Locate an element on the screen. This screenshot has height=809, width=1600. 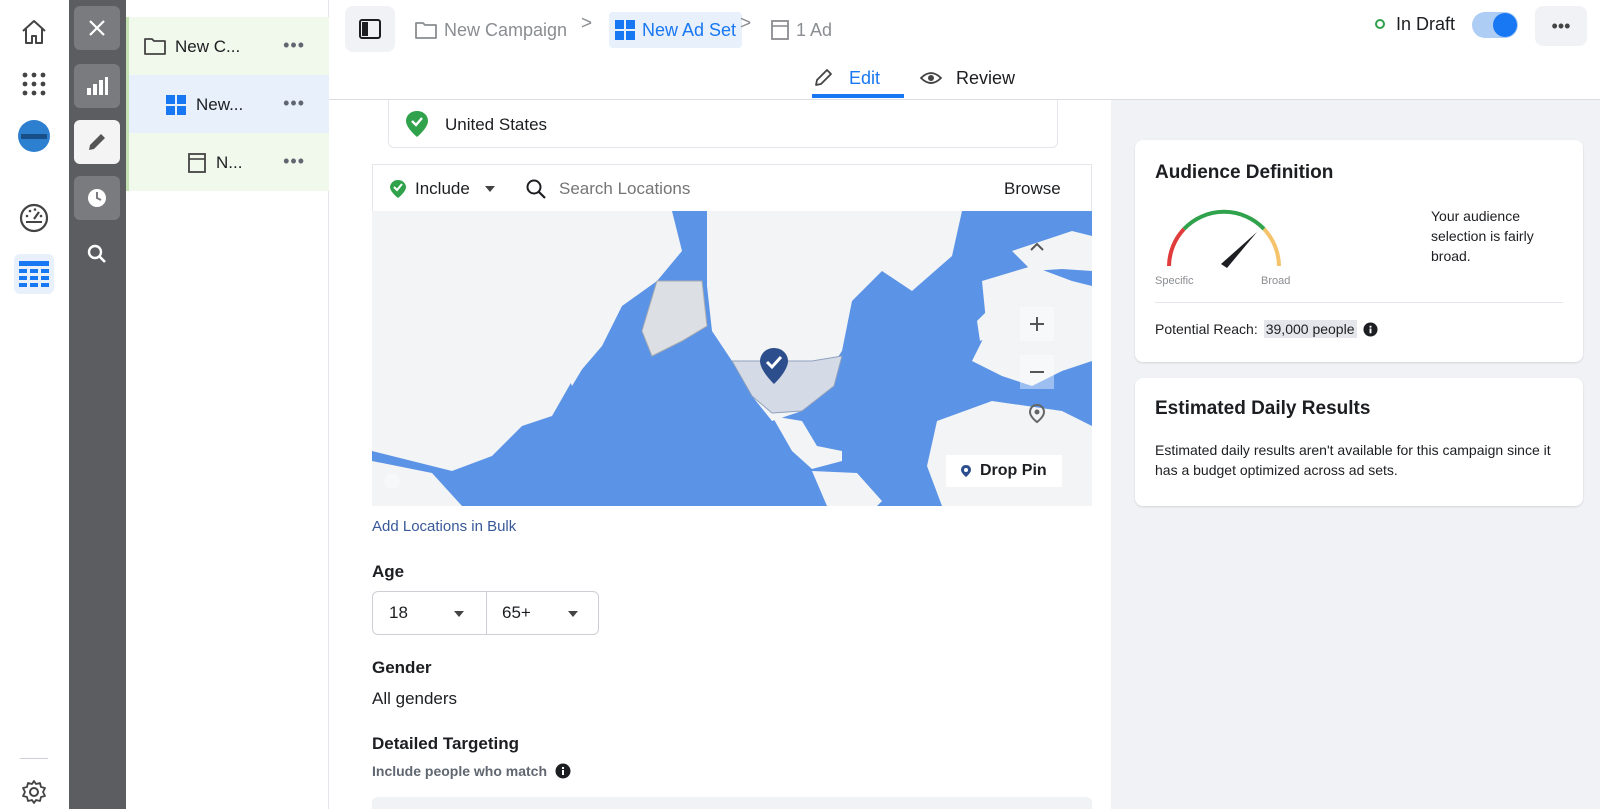
united-states-map-pin-icon is located at coordinates (774, 366).